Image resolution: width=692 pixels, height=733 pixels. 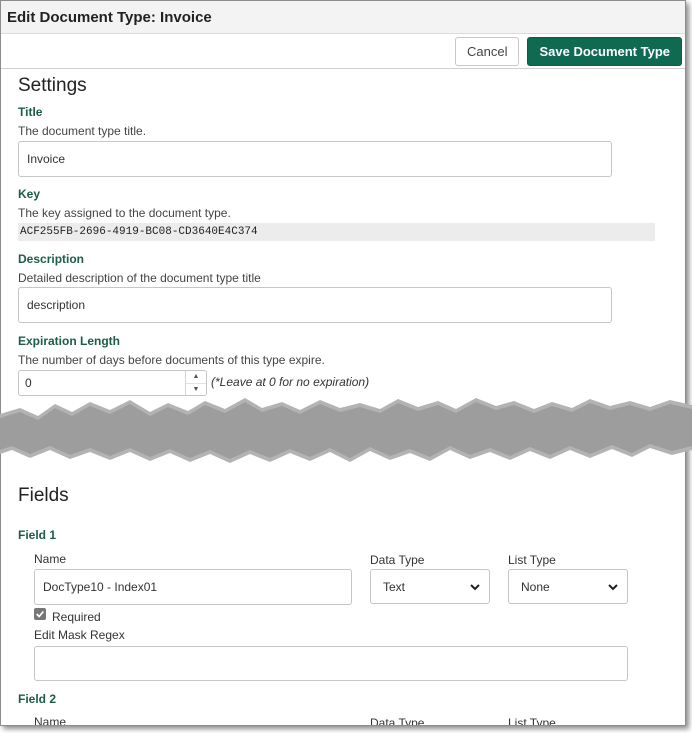 What do you see at coordinates (52, 85) in the screenshot?
I see `settings-heading: Settings` at bounding box center [52, 85].